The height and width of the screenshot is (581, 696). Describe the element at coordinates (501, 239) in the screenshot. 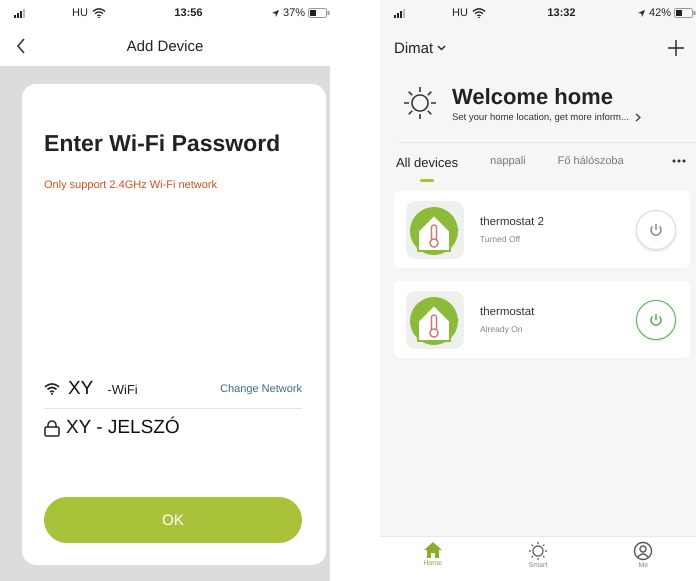

I see `device-status: Turned Off` at that location.